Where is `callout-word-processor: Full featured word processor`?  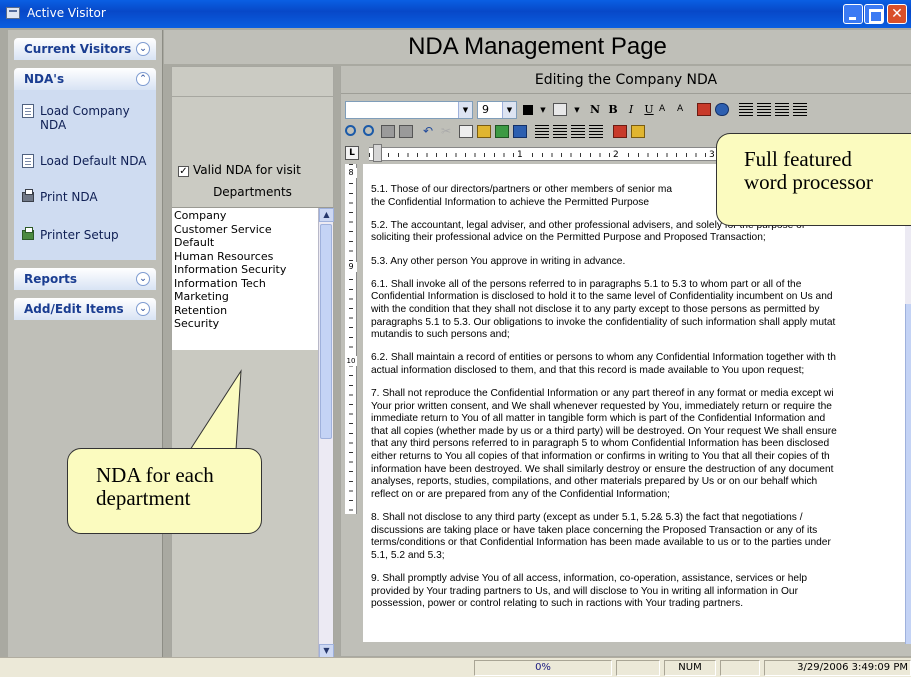
callout-word-processor: Full featured word processor is located at coordinates (813, 179).